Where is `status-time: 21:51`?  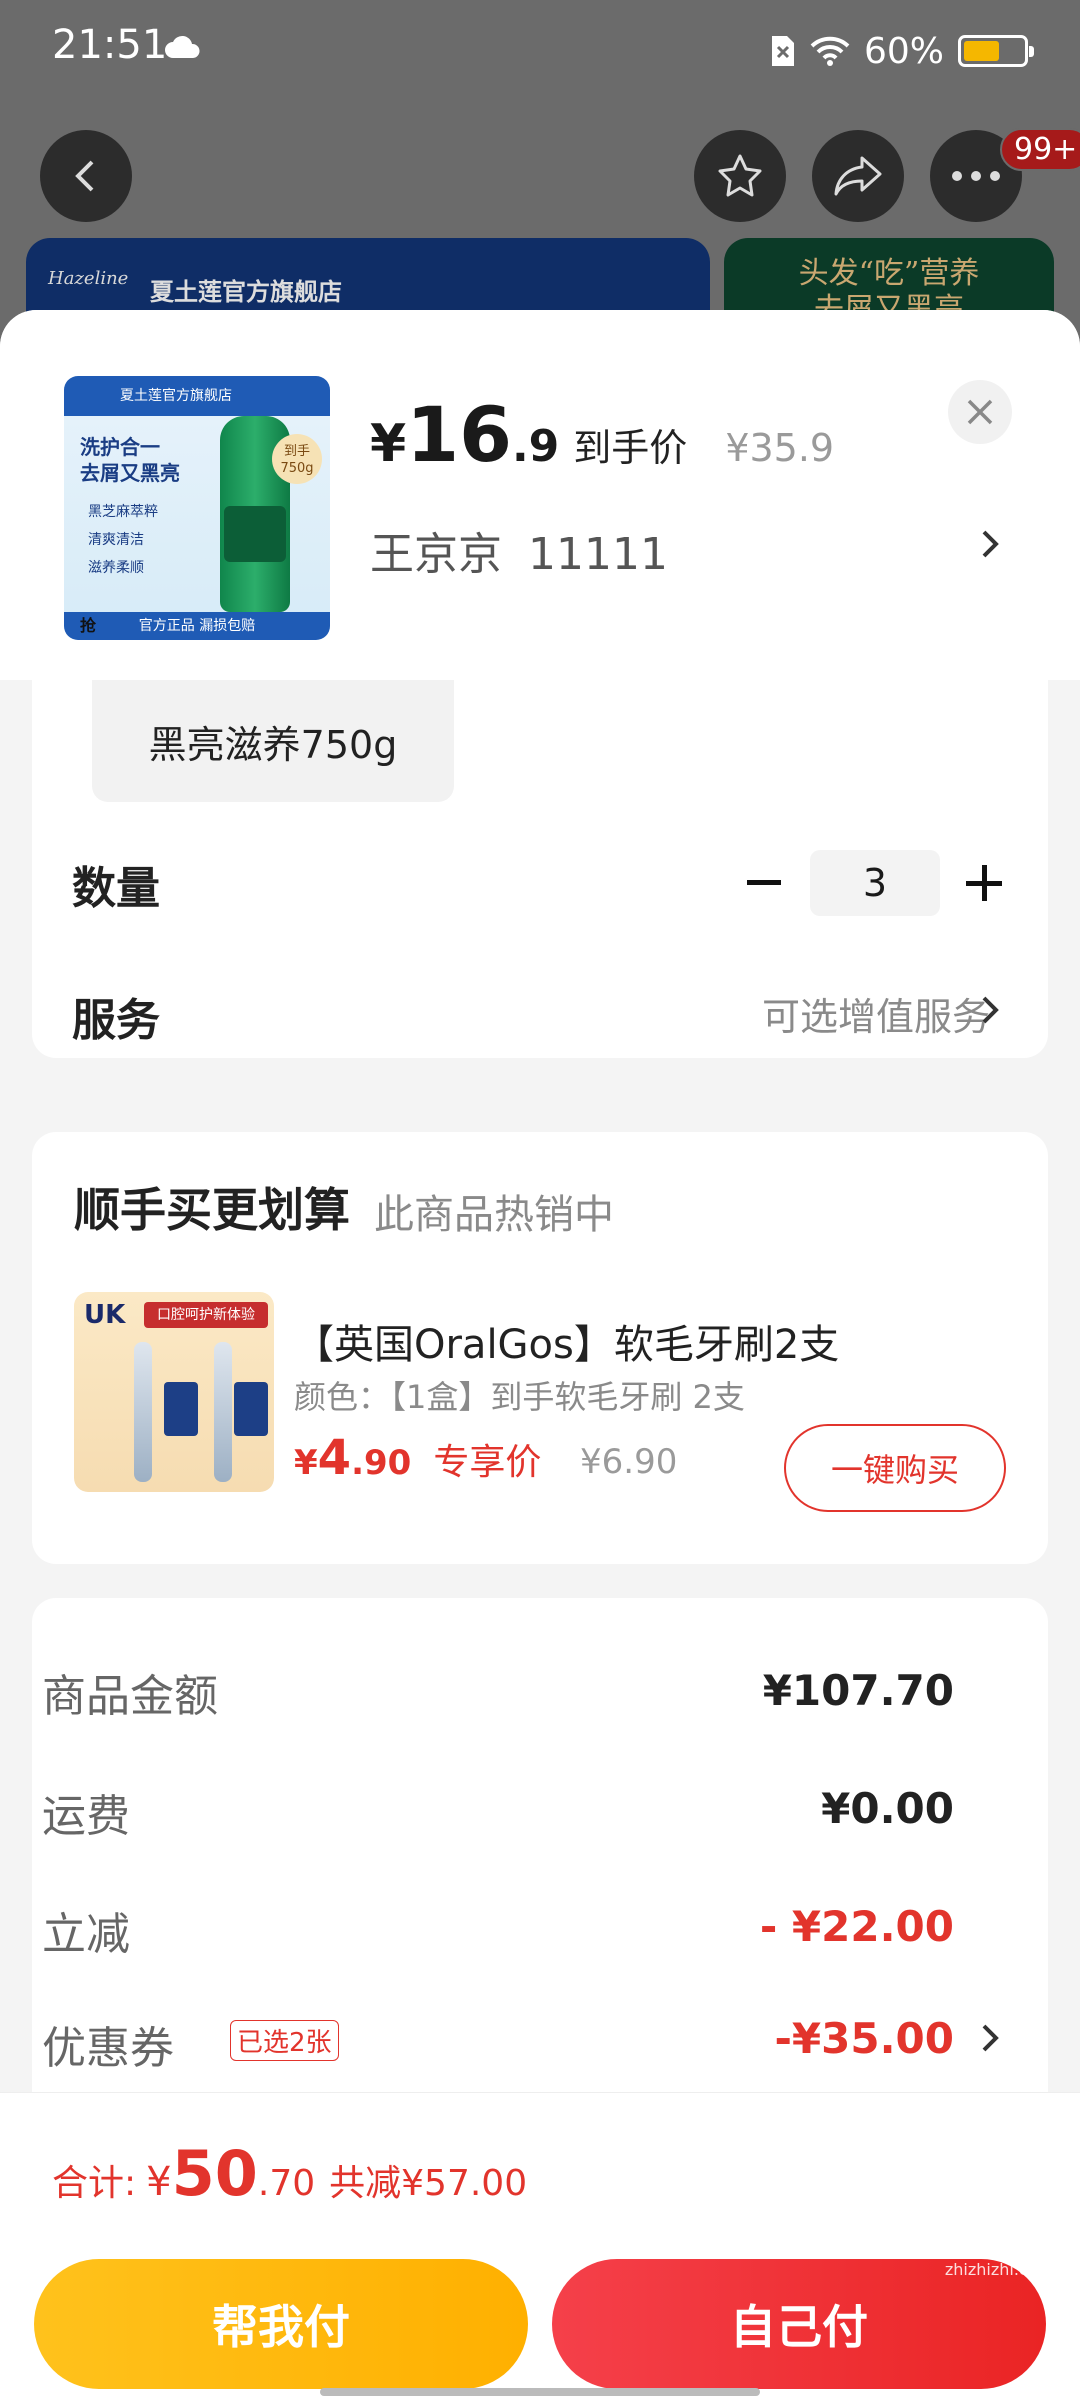 status-time: 21:51 is located at coordinates (110, 45).